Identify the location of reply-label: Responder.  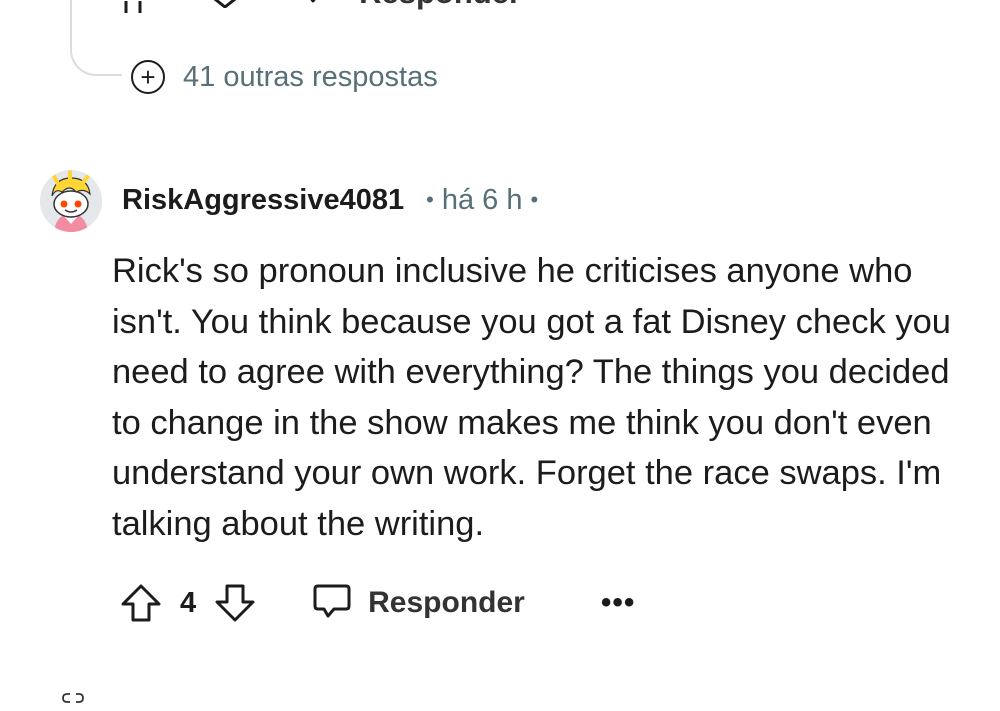
(446, 603).